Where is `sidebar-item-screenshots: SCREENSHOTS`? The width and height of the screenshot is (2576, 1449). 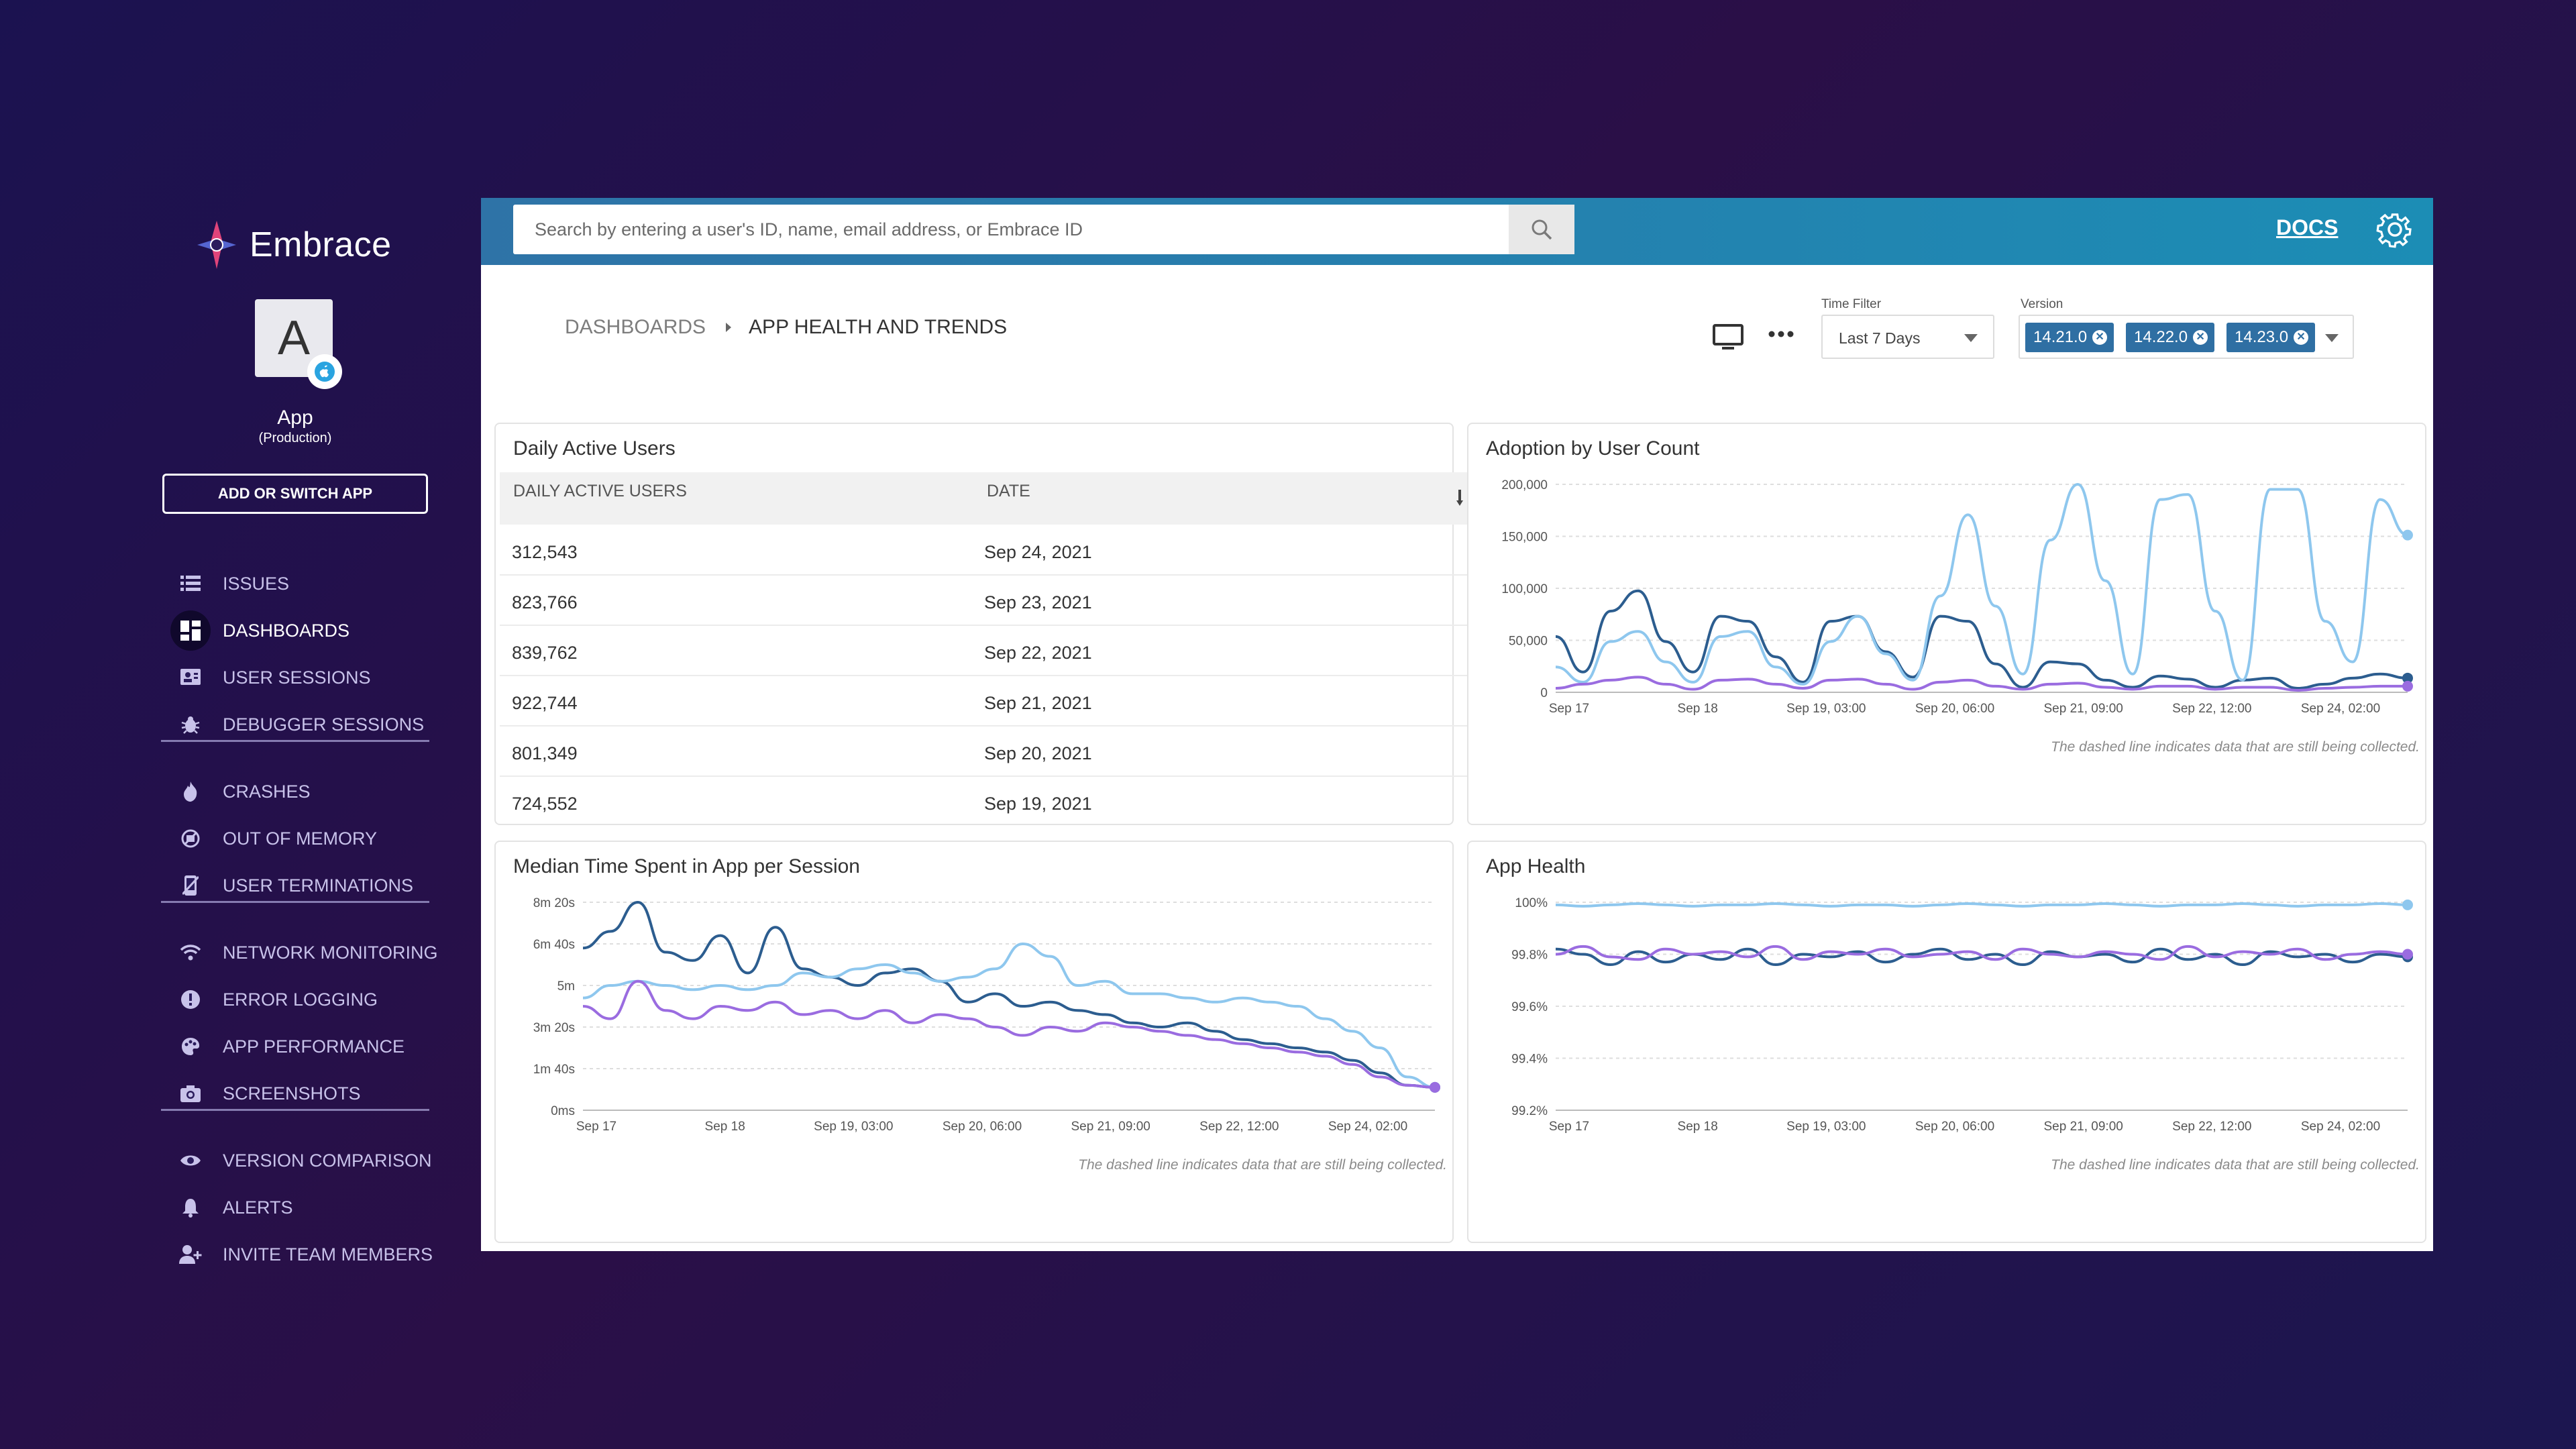 sidebar-item-screenshots: SCREENSHOTS is located at coordinates (295, 1093).